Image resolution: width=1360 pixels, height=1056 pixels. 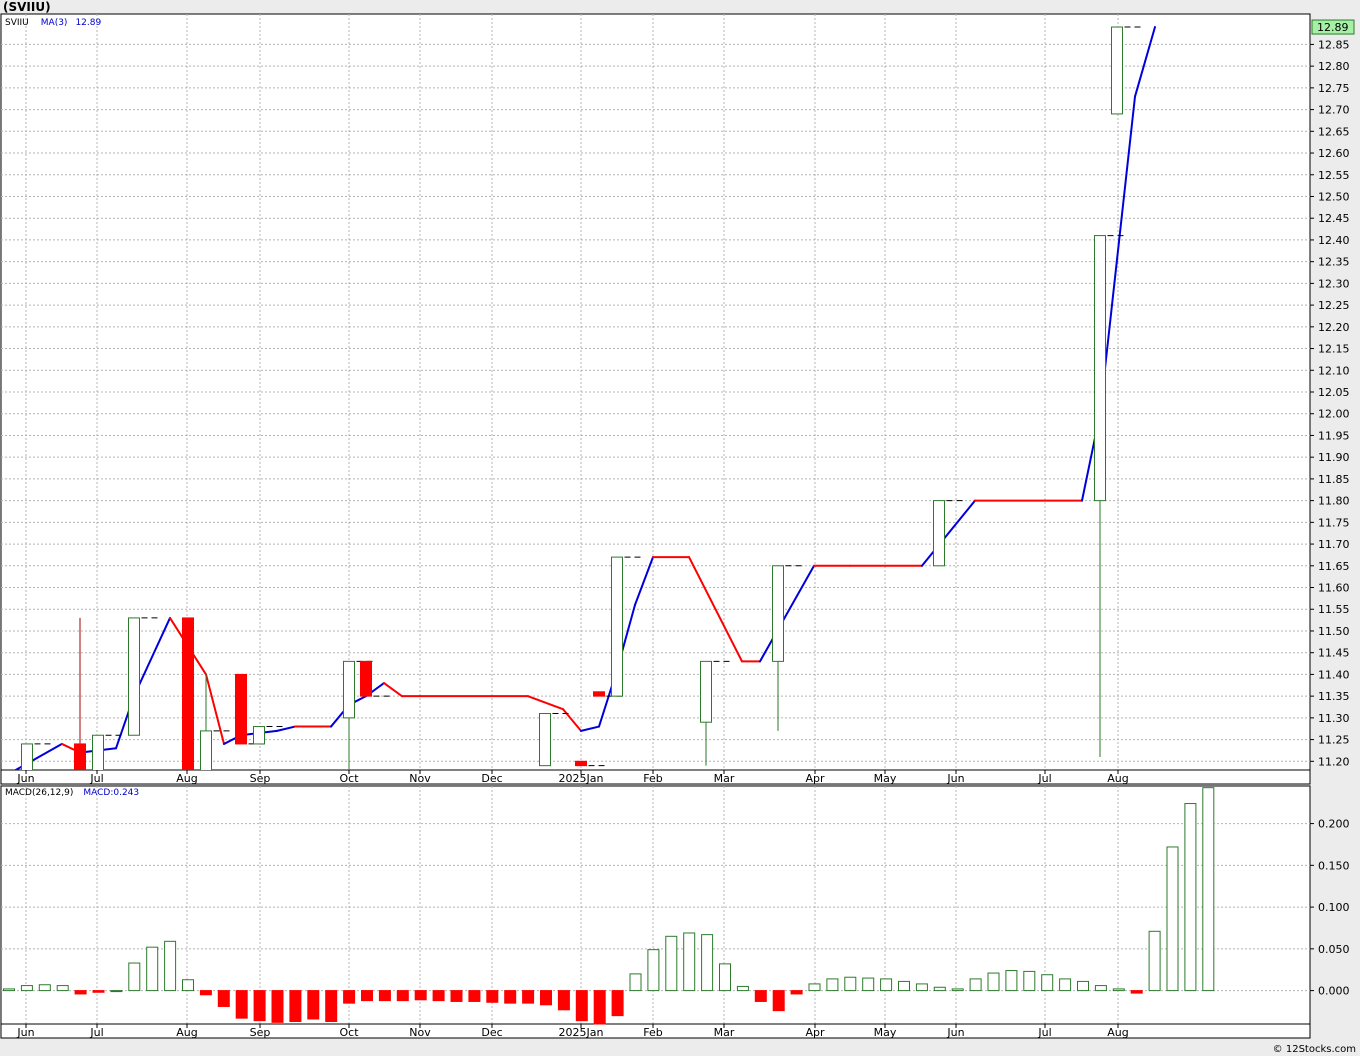 What do you see at coordinates (1334, 824) in the screenshot?
I see `macd-y-tick-label: 0.200` at bounding box center [1334, 824].